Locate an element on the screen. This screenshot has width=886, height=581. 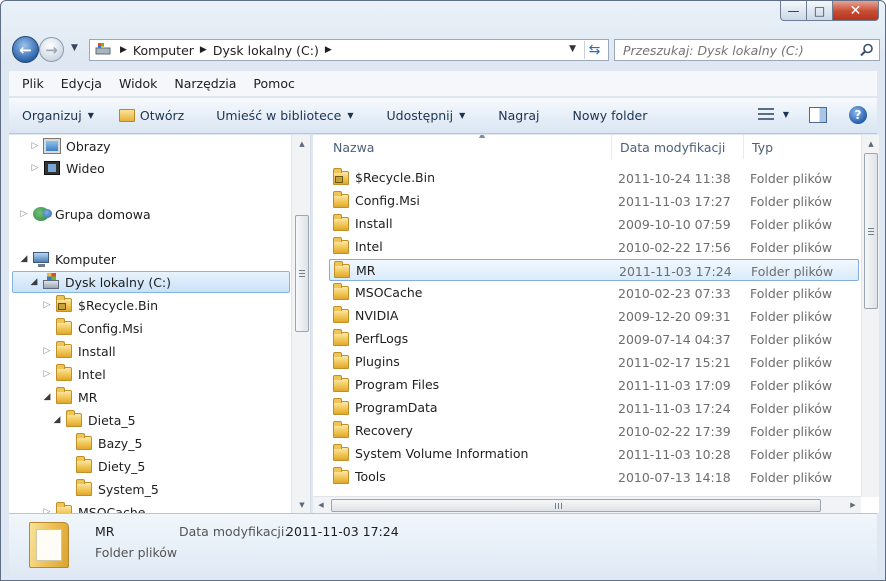
burn-button: Nagraj is located at coordinates (513, 115).